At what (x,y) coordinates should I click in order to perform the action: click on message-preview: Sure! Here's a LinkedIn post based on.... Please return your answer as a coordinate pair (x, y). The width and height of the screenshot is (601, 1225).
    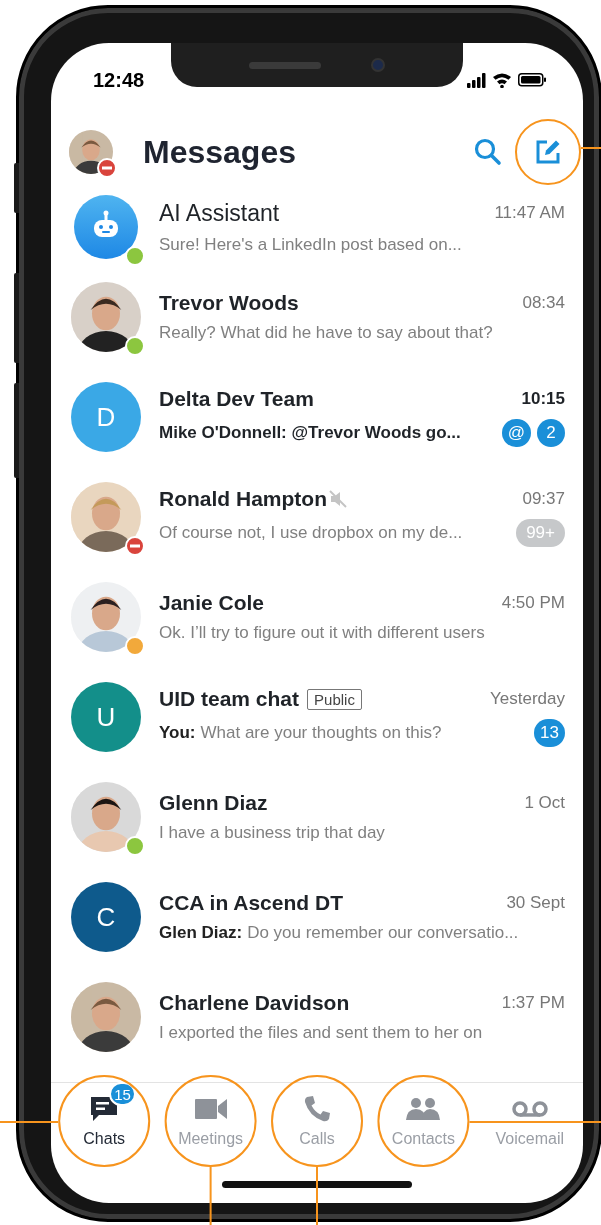
    Looking at the image, I should click on (310, 244).